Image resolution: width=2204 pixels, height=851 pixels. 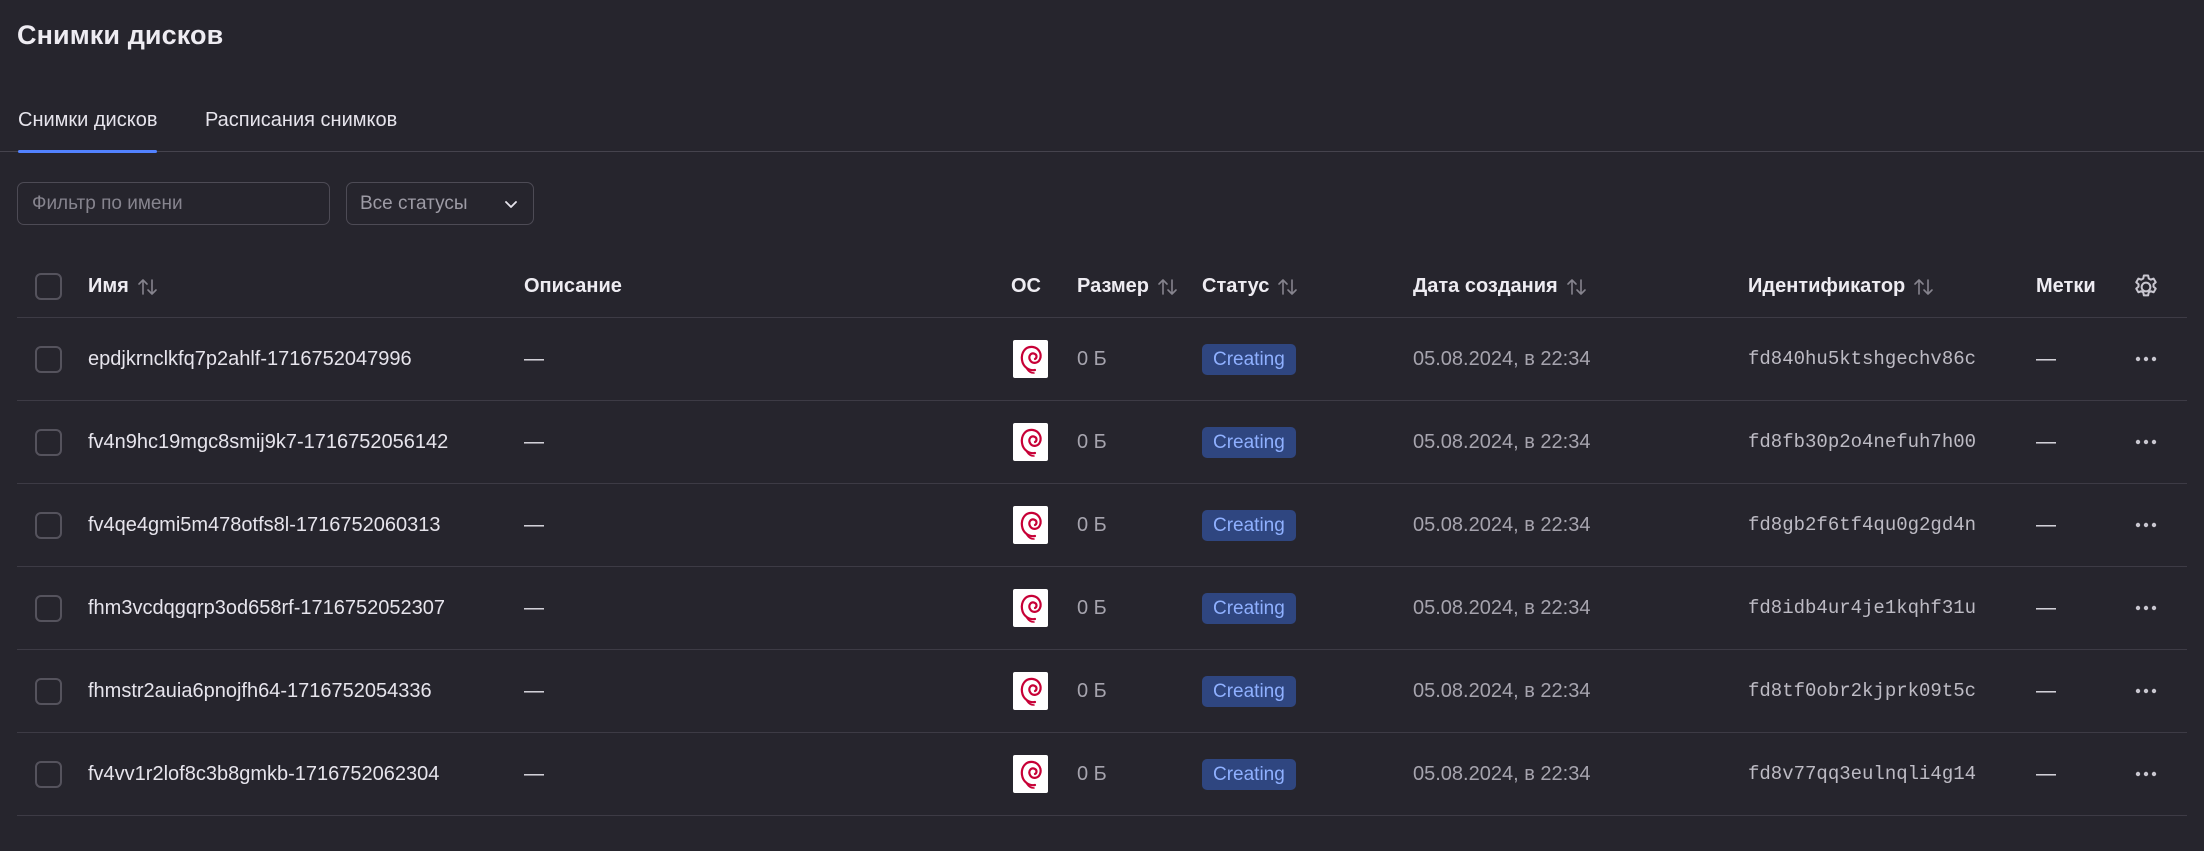 I want to click on snapshot-id: fd8tf0obr2kjprk09t5c, so click(x=1862, y=691).